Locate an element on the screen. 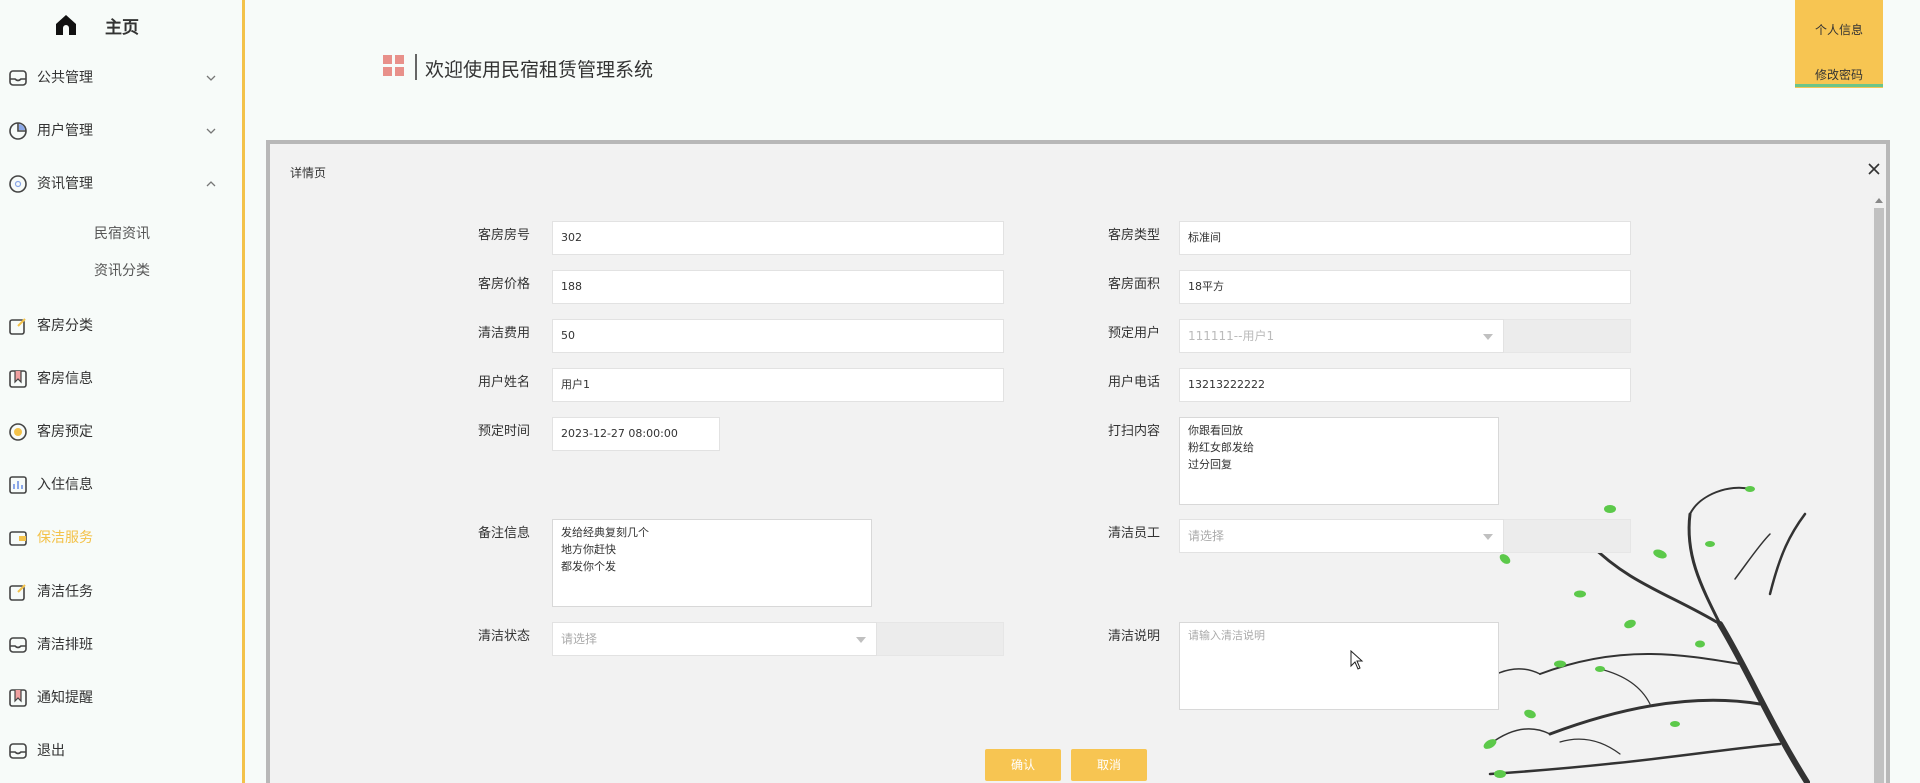  sidebar-item-notifications: 通知提醒 is located at coordinates (121, 698).